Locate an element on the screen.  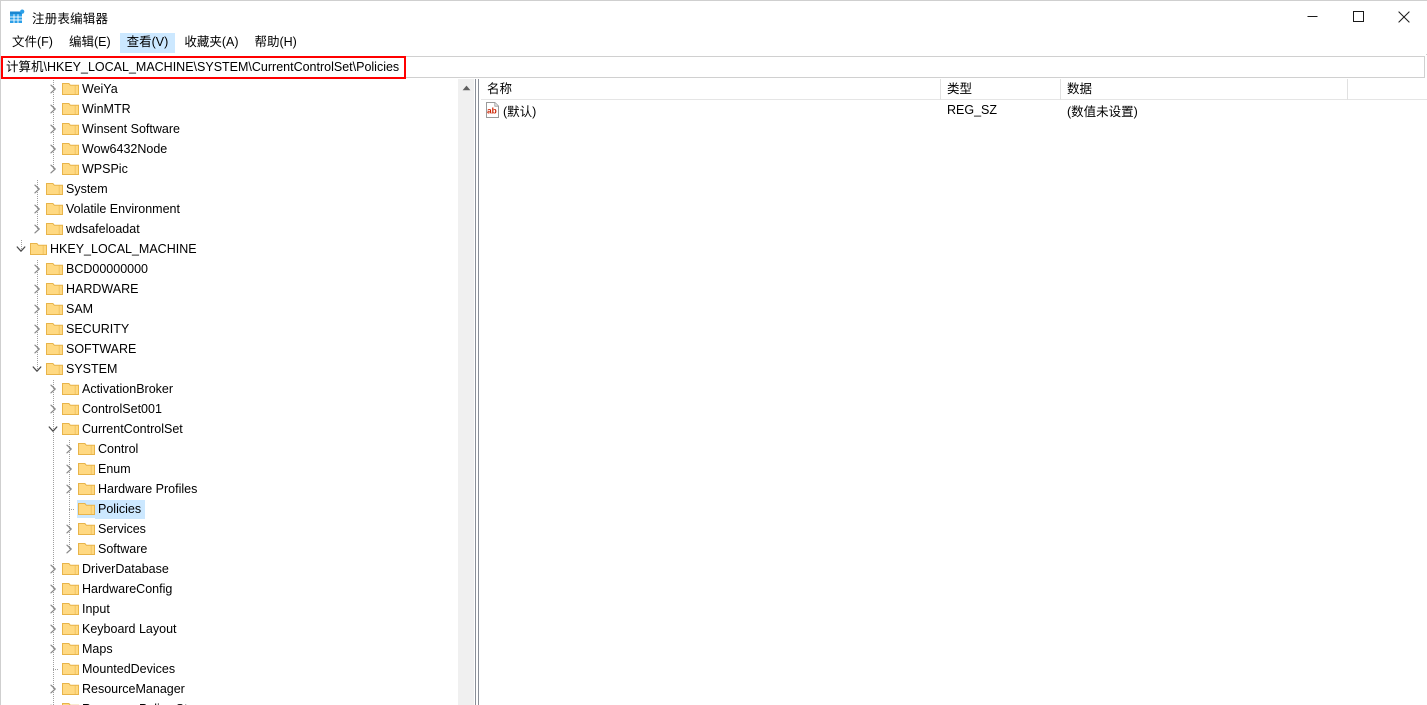
tree-item-software: Software is located at coordinates (228, 549).